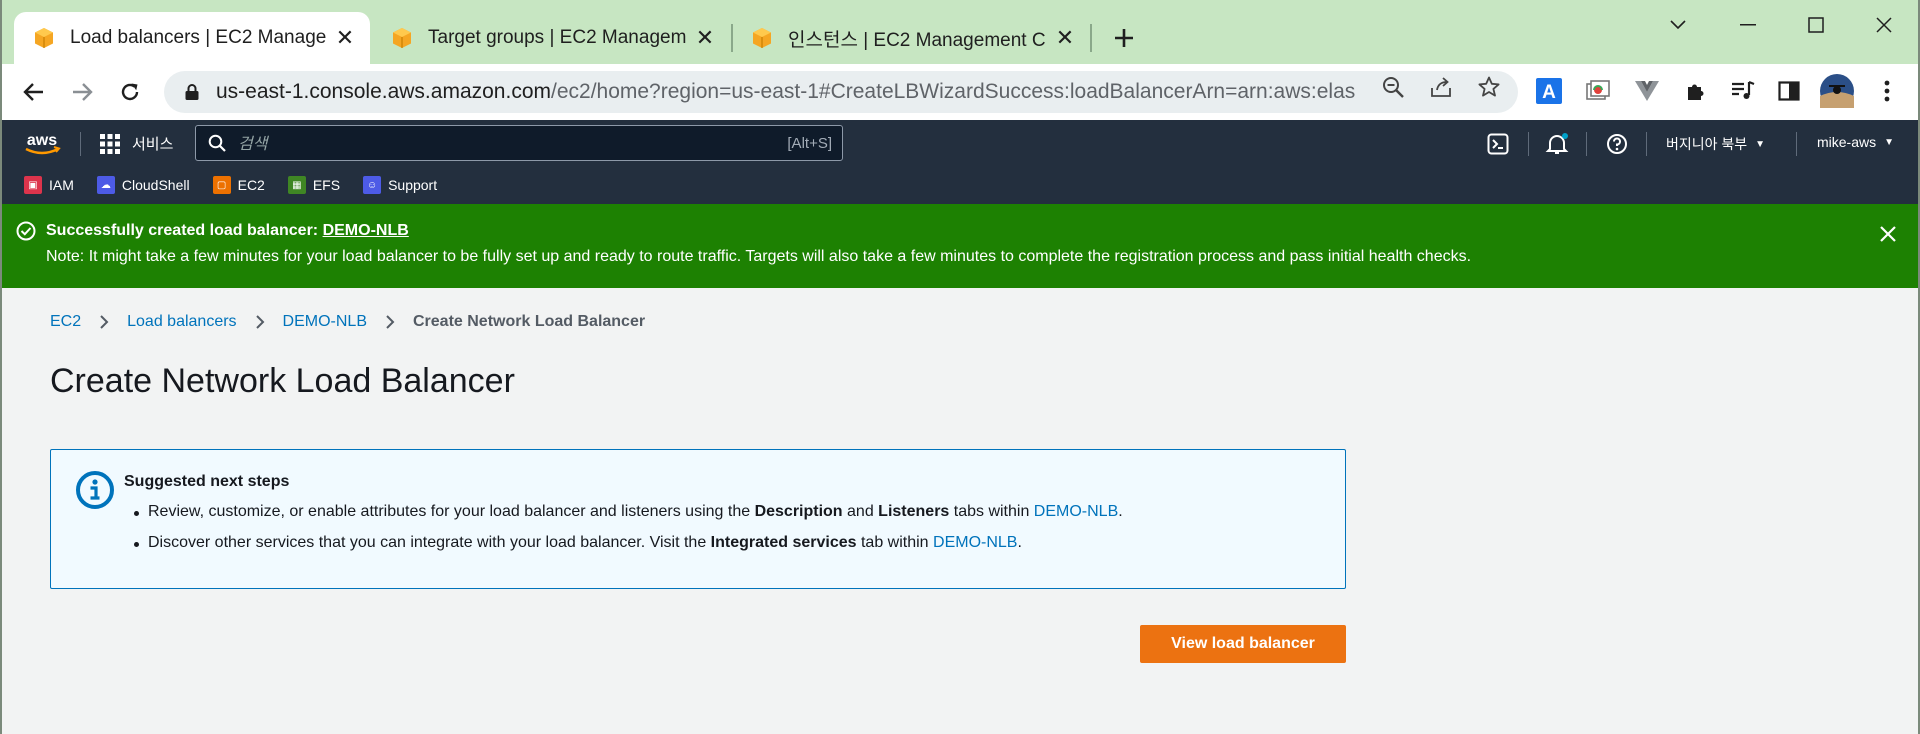  What do you see at coordinates (991, 511) in the screenshot?
I see `step-text: tabs within` at bounding box center [991, 511].